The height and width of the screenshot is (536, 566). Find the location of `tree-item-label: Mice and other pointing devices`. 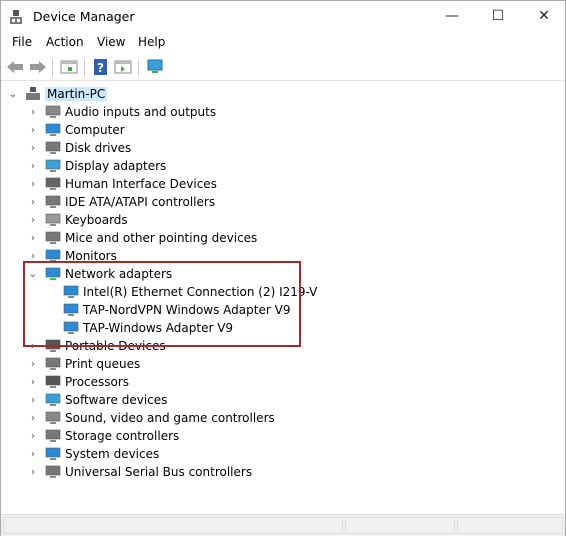

tree-item-label: Mice and other pointing devices is located at coordinates (161, 238).